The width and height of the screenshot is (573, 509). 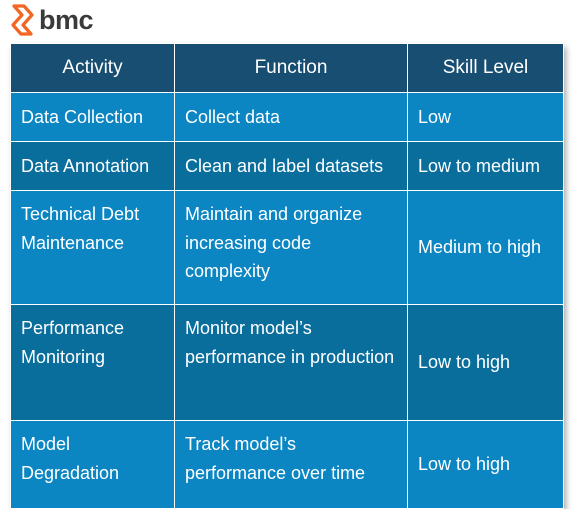 I want to click on skill-cell: Low to medium, so click(x=485, y=166).